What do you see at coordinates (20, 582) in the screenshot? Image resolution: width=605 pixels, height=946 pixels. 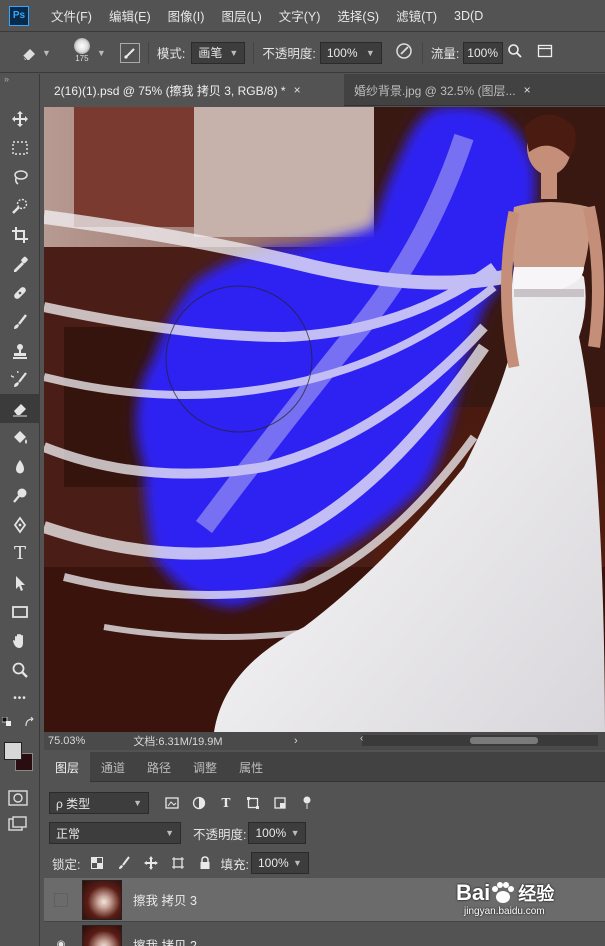 I see `path-select-icon` at bounding box center [20, 582].